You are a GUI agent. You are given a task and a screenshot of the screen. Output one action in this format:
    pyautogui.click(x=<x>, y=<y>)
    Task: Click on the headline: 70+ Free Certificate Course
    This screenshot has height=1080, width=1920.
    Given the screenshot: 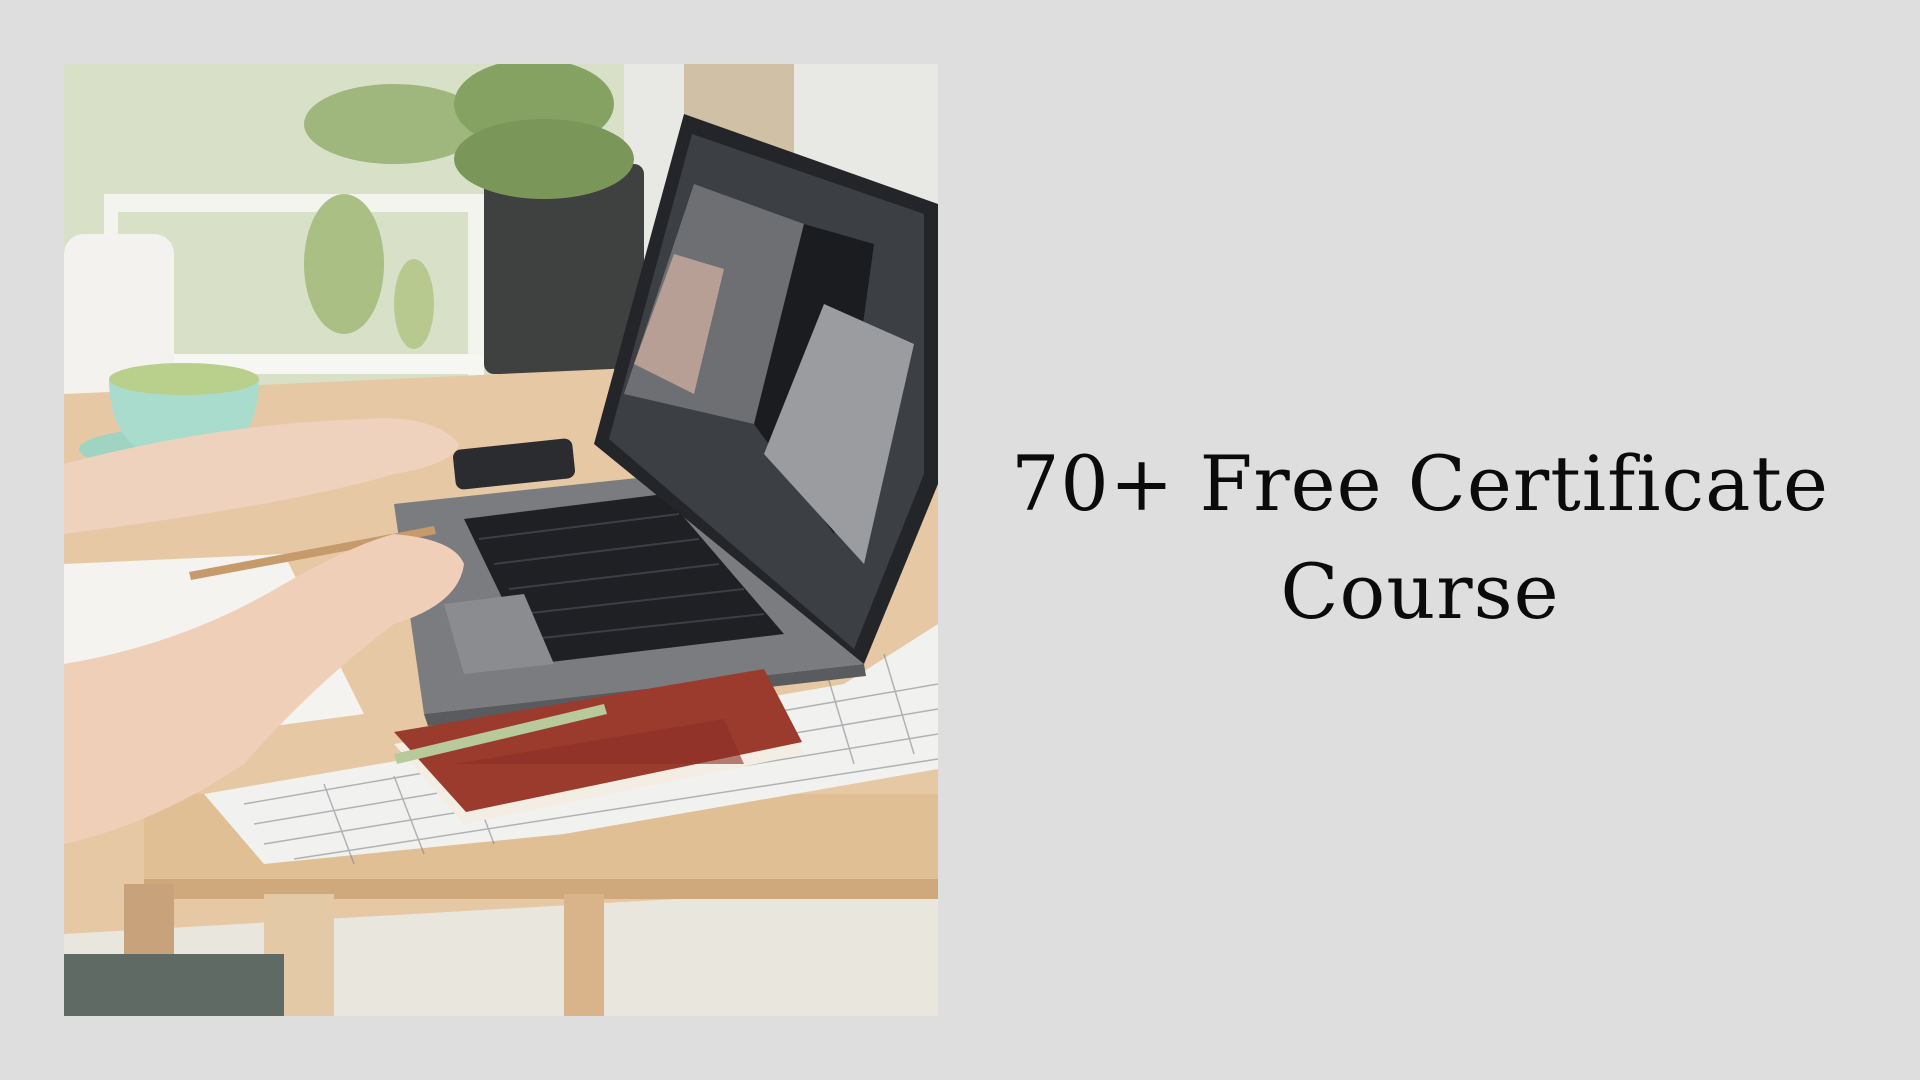 What is the action you would take?
    pyautogui.click(x=1420, y=538)
    